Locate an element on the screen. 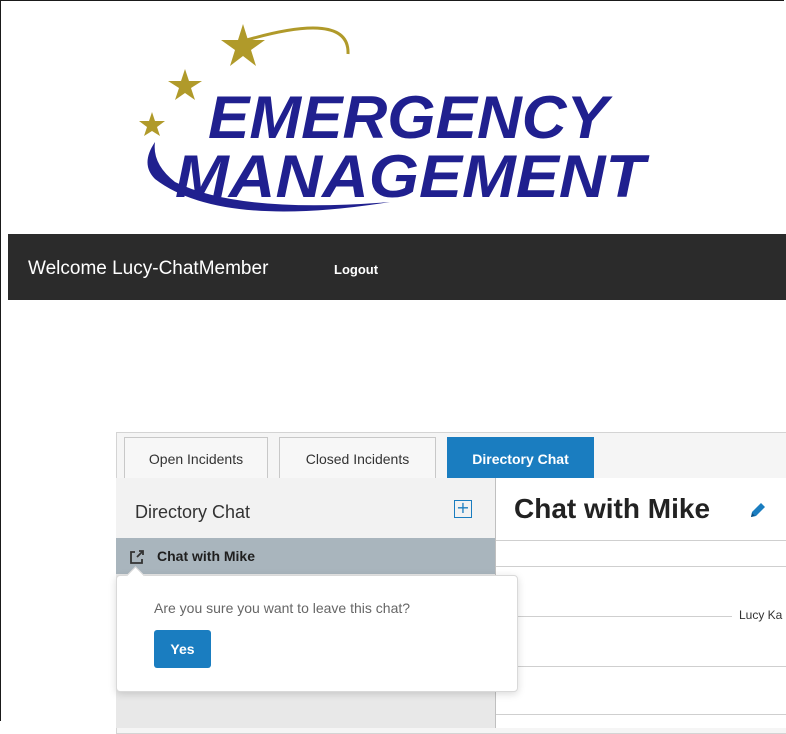  chat-main: Chat with Mike Lucy Ka is located at coordinates (641, 603).